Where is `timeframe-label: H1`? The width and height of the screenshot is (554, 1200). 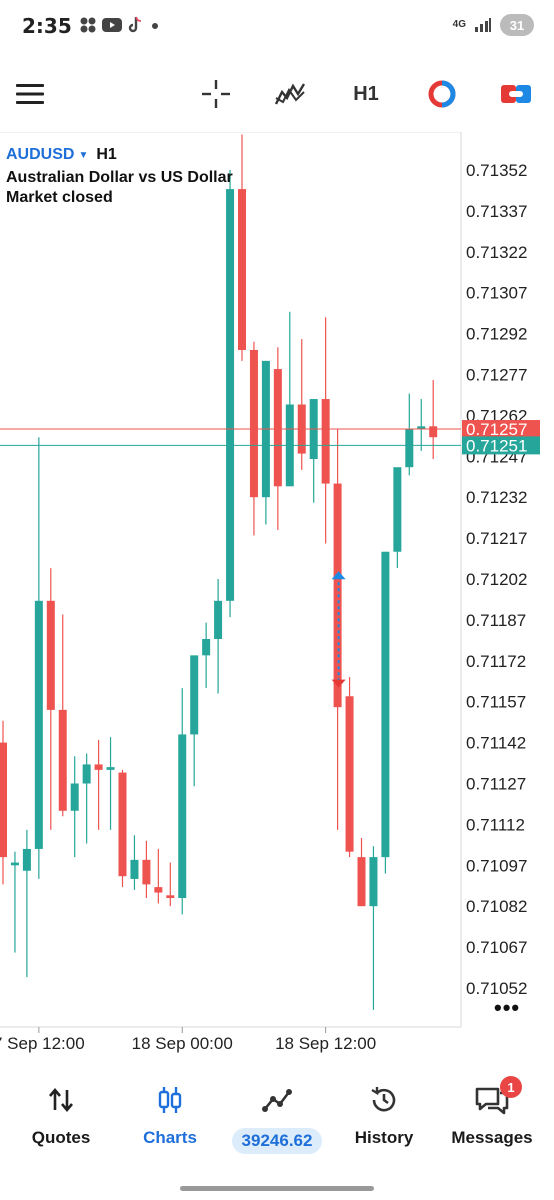
timeframe-label: H1 is located at coordinates (366, 93).